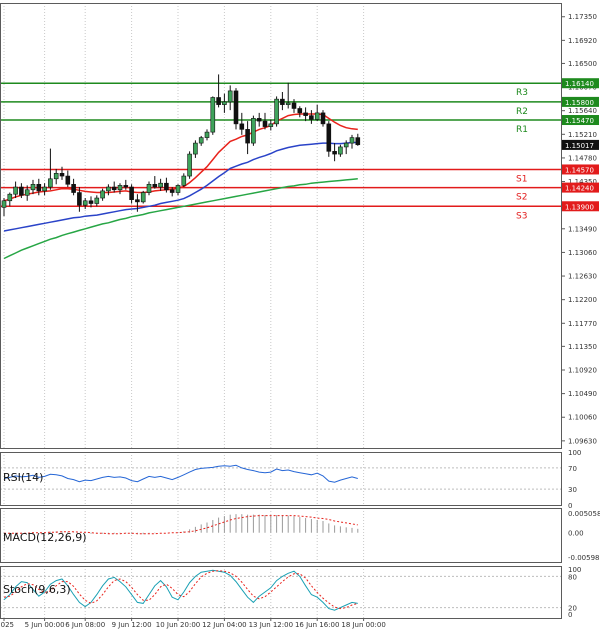  I want to click on macd-tick-label: 0.00, so click(576, 534).